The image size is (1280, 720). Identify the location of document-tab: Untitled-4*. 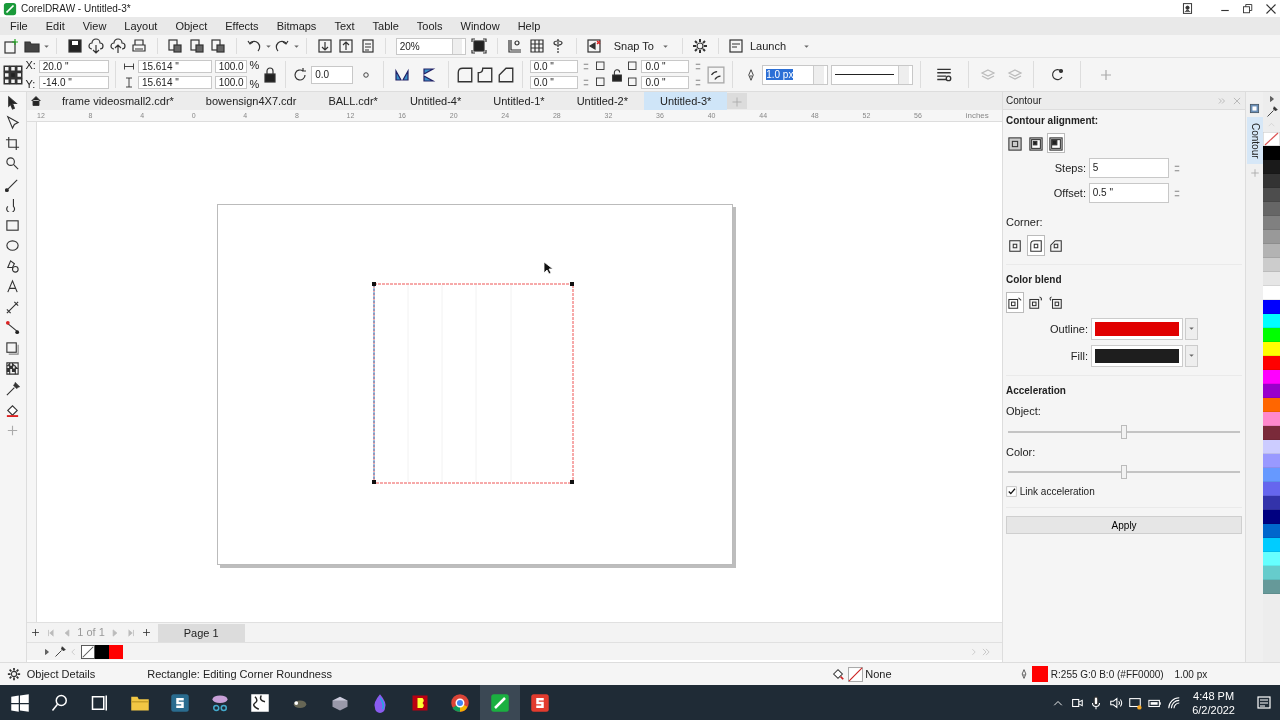
(435, 101).